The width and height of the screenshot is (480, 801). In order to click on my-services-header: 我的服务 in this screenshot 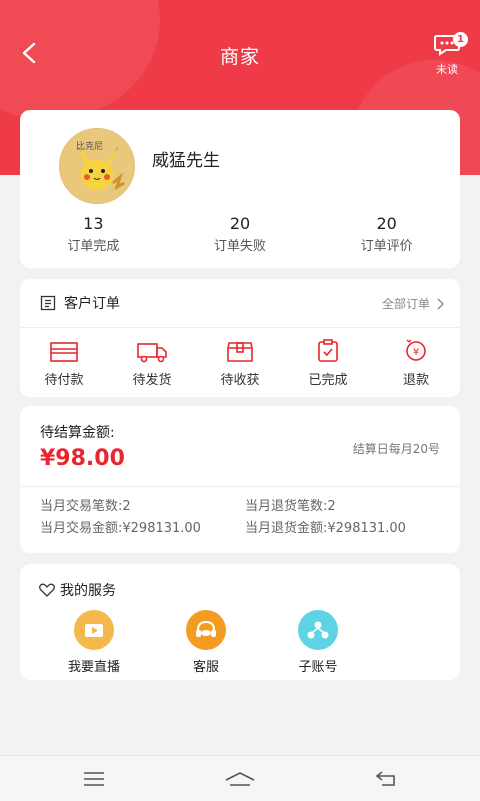, I will do `click(77, 590)`.